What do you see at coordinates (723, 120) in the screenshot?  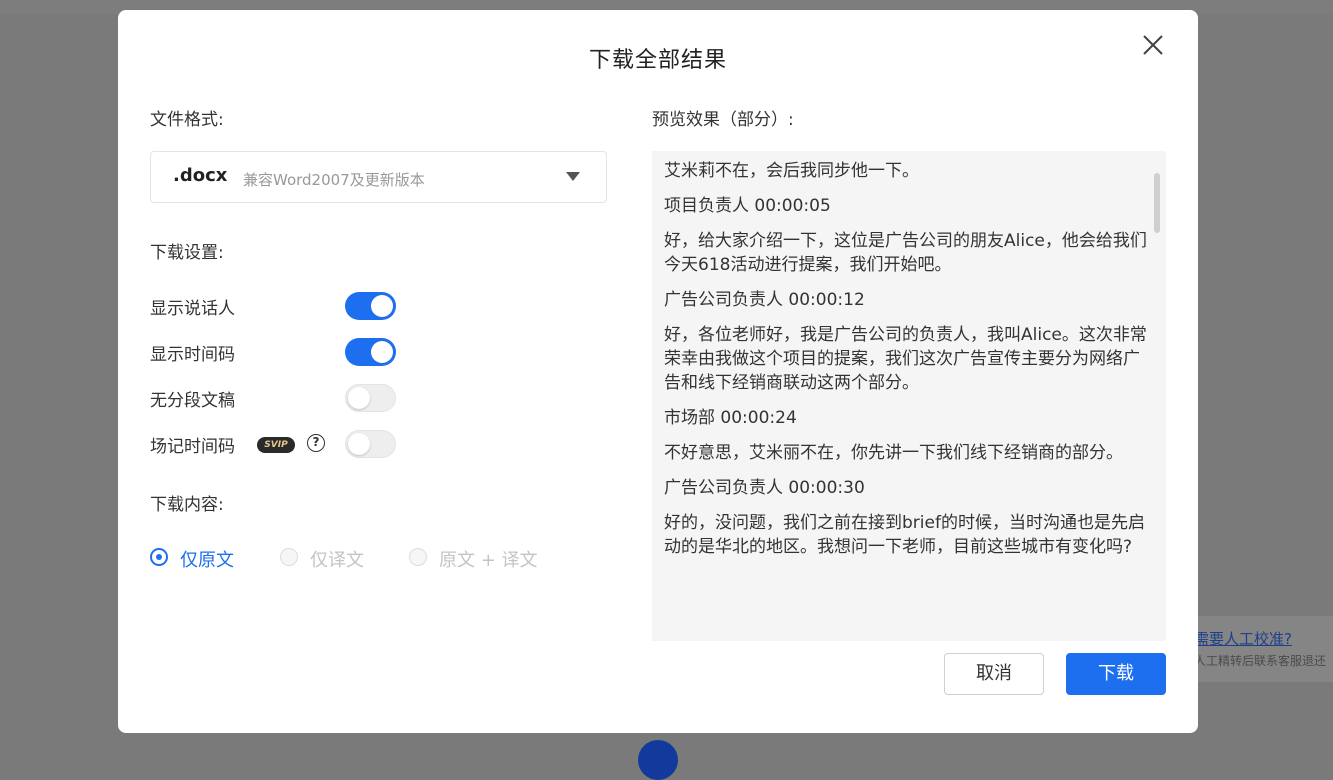 I see `preview-label: 预览效果（部分）:` at bounding box center [723, 120].